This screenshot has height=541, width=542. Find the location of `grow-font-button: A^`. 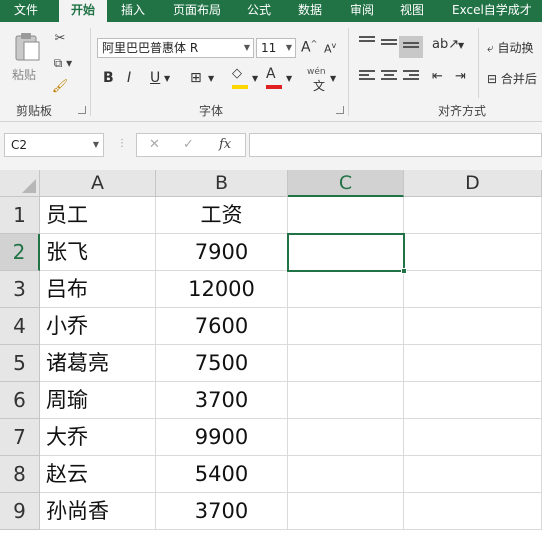

grow-font-button: A^ is located at coordinates (309, 47).